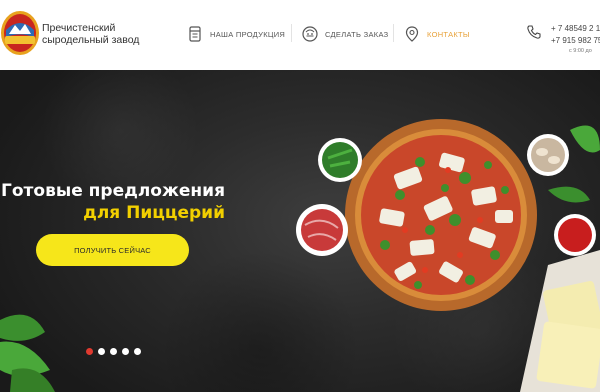  I want to click on phone-number-2: +7 915 982 75, so click(575, 40).